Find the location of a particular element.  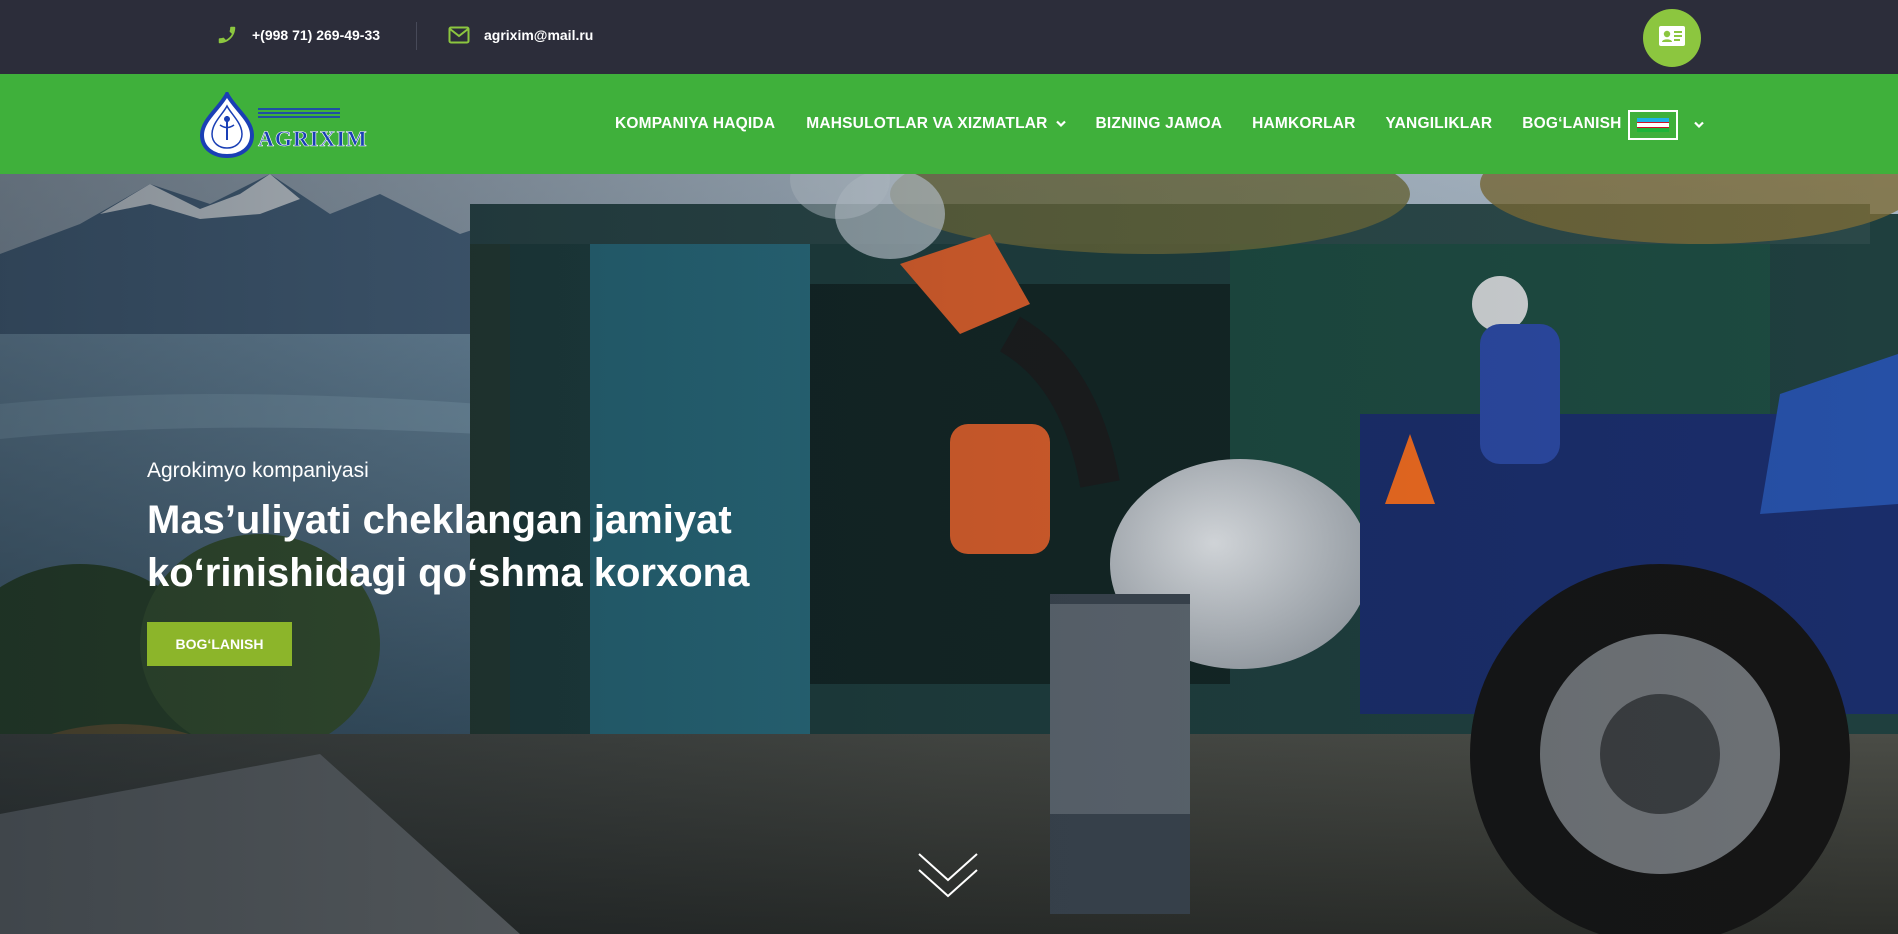

contact-card-button is located at coordinates (1672, 38).